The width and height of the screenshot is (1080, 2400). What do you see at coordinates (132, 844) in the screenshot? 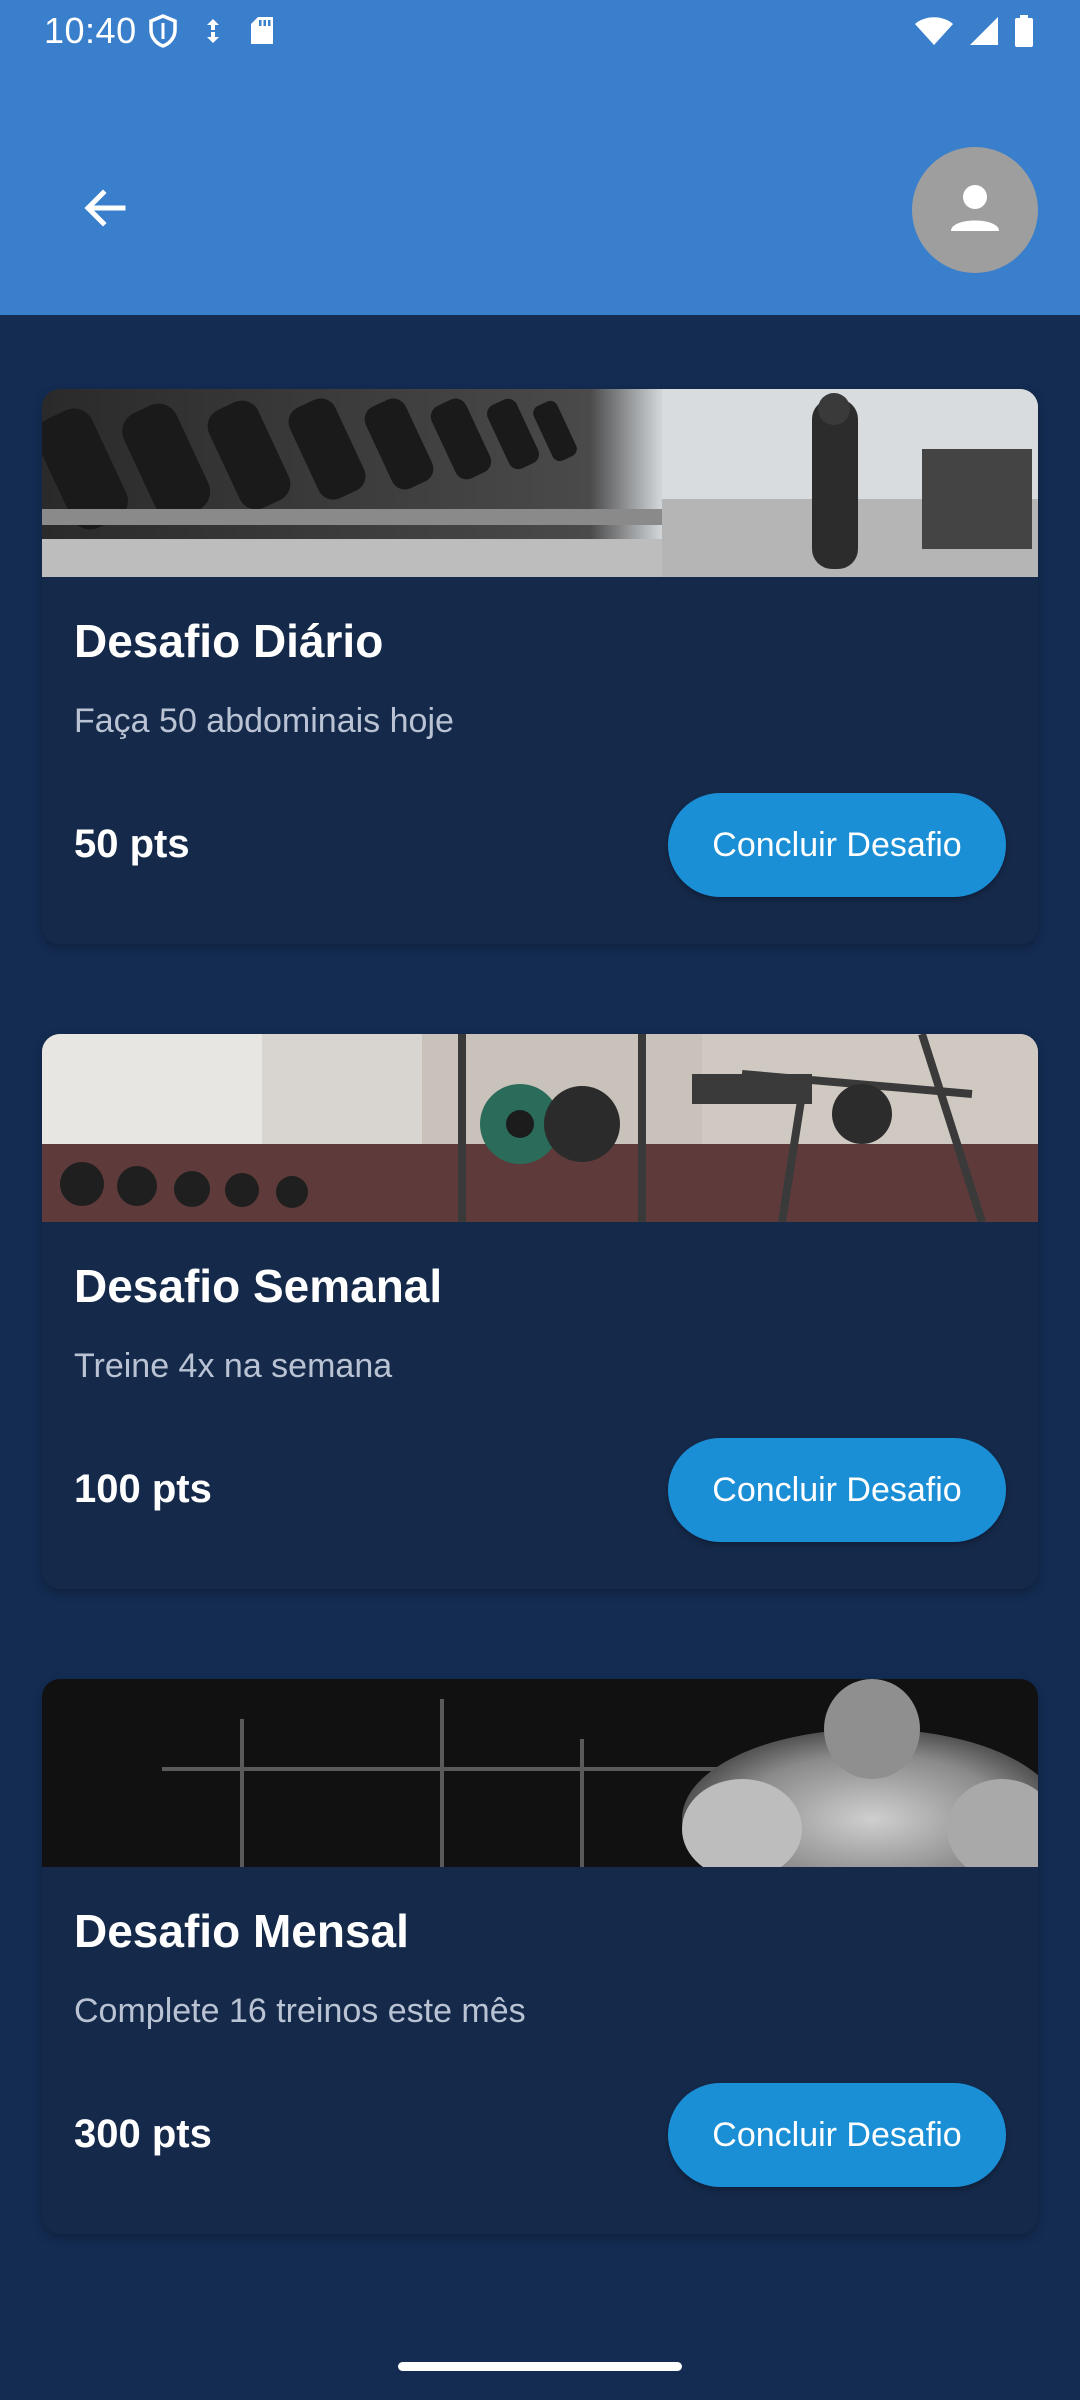
I see `challenge-points: 50 pts` at bounding box center [132, 844].